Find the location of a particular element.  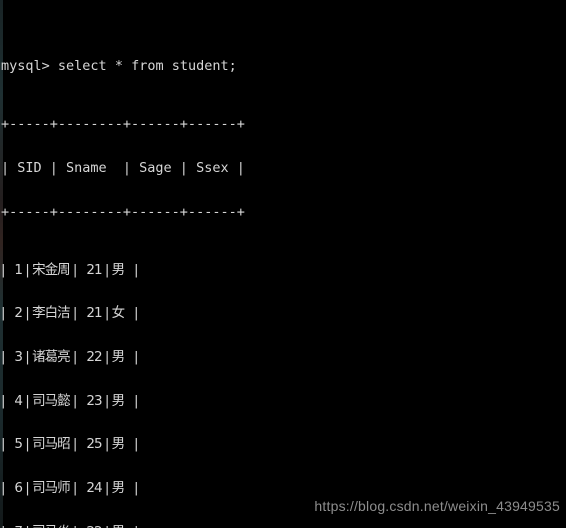

student-table-header: | SID | Sname | Sage | Ssex | is located at coordinates (123, 168).